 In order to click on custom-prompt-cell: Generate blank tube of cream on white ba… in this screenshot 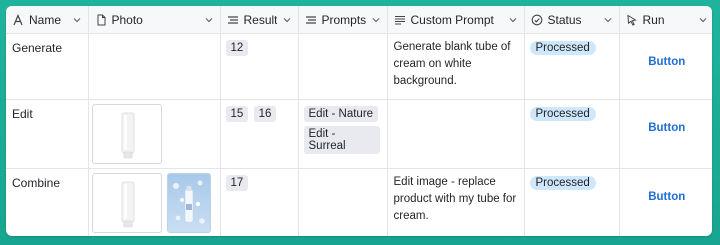, I will do `click(456, 66)`.